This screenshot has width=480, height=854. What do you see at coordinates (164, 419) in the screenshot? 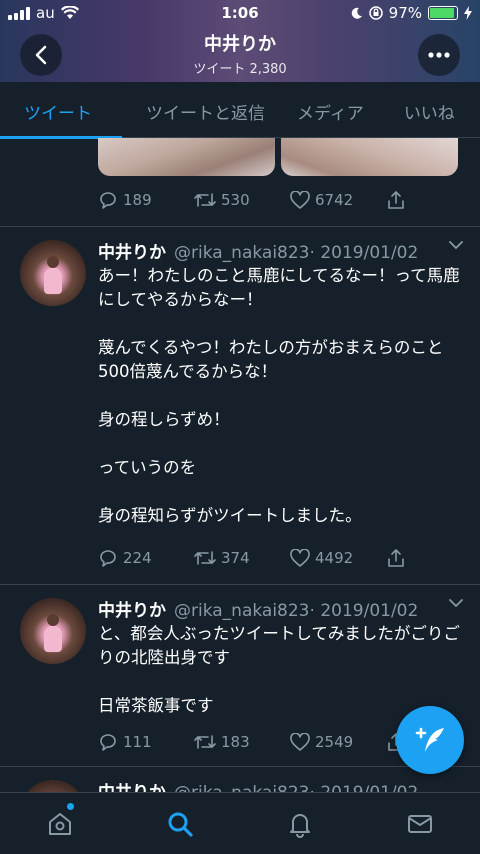
I see `tweet-line: 身の程しらずめ！` at bounding box center [164, 419].